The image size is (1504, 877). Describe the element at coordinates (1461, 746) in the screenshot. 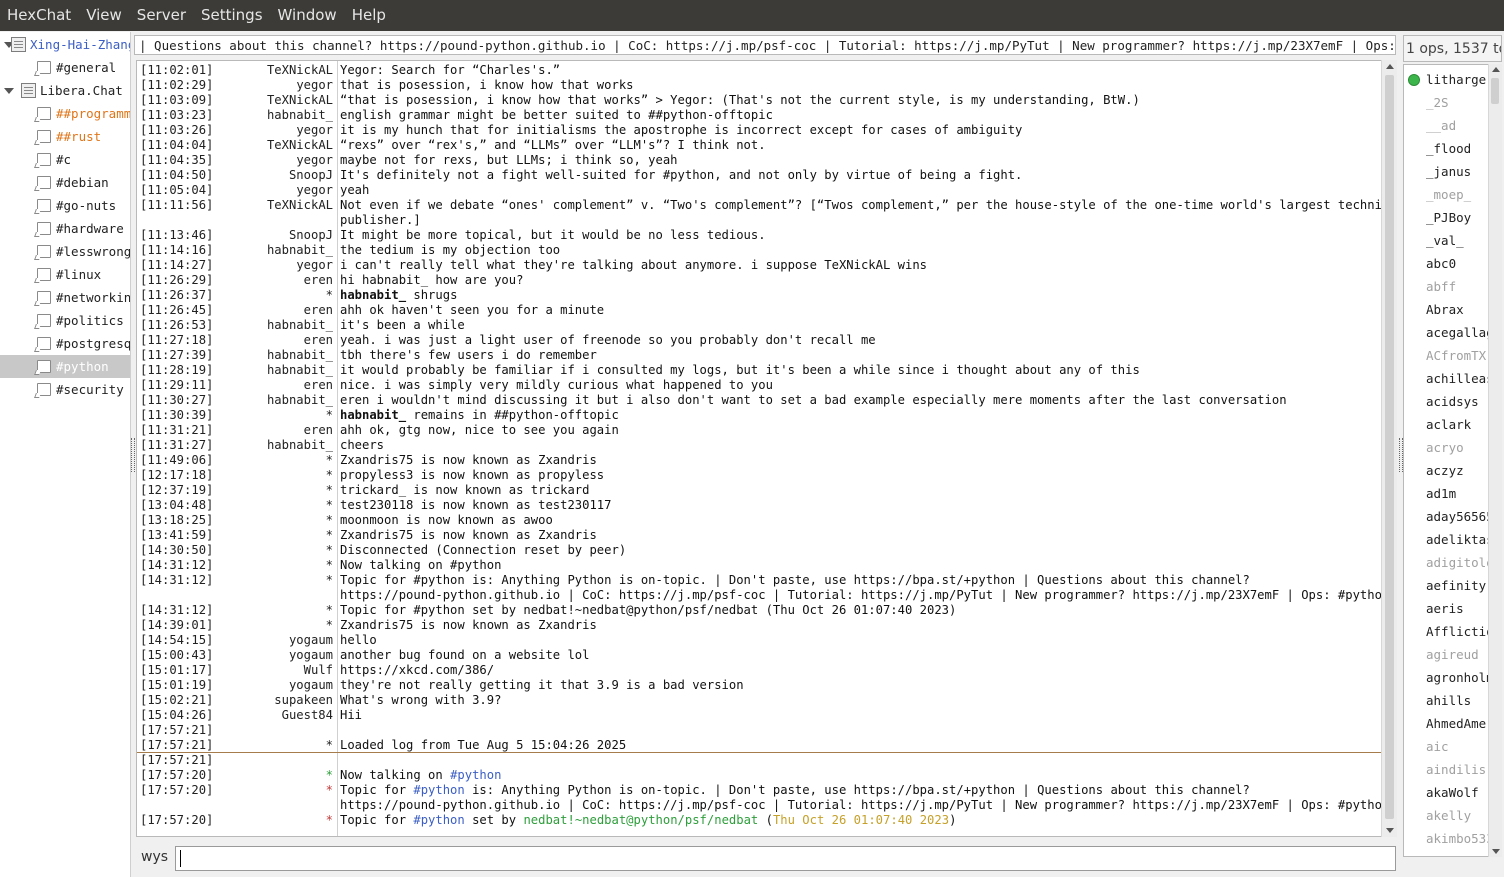

I see `user-list-item: aic` at that location.